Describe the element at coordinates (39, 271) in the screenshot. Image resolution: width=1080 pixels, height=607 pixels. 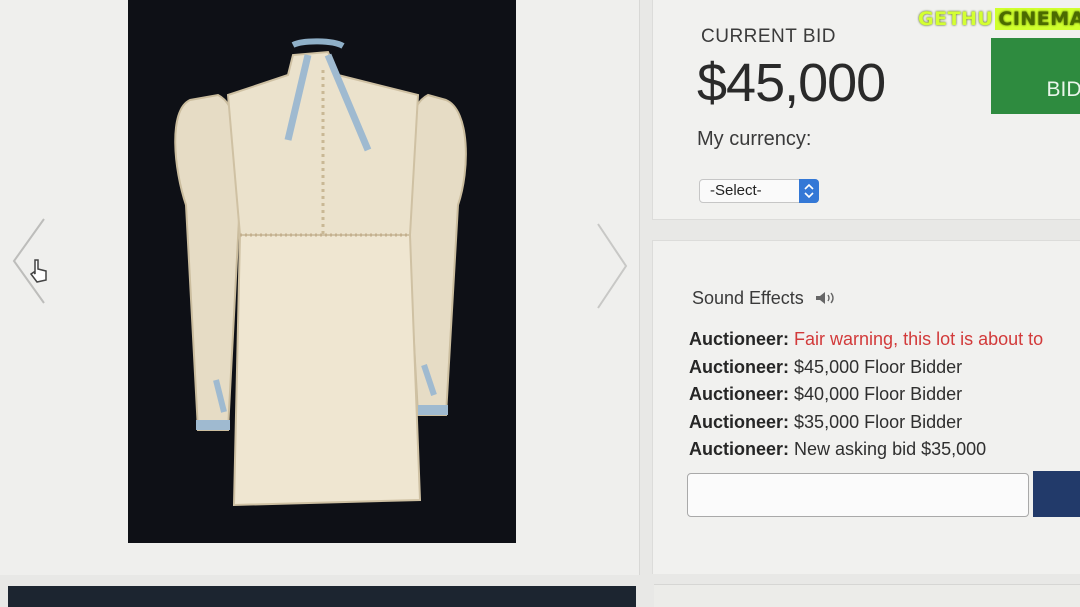
I see `hand-pointer-icon` at that location.